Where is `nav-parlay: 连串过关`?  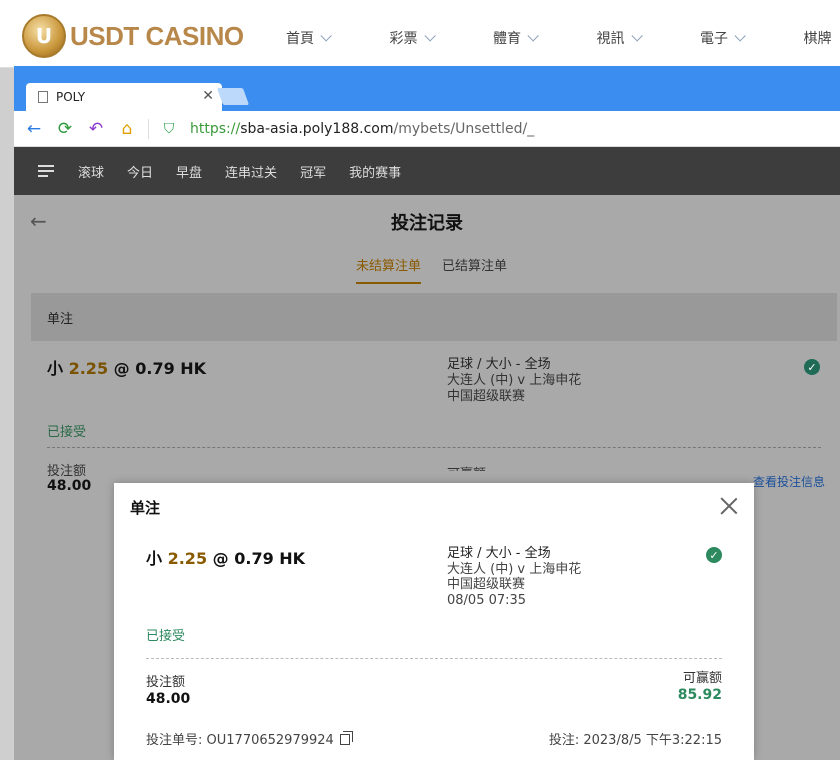 nav-parlay: 连串过关 is located at coordinates (251, 171).